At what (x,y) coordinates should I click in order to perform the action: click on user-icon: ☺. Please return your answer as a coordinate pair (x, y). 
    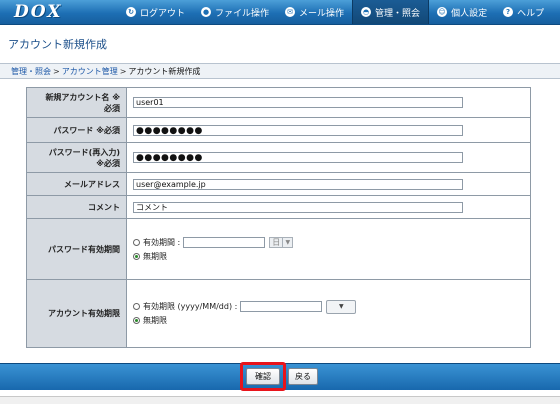
    Looking at the image, I should click on (442, 12).